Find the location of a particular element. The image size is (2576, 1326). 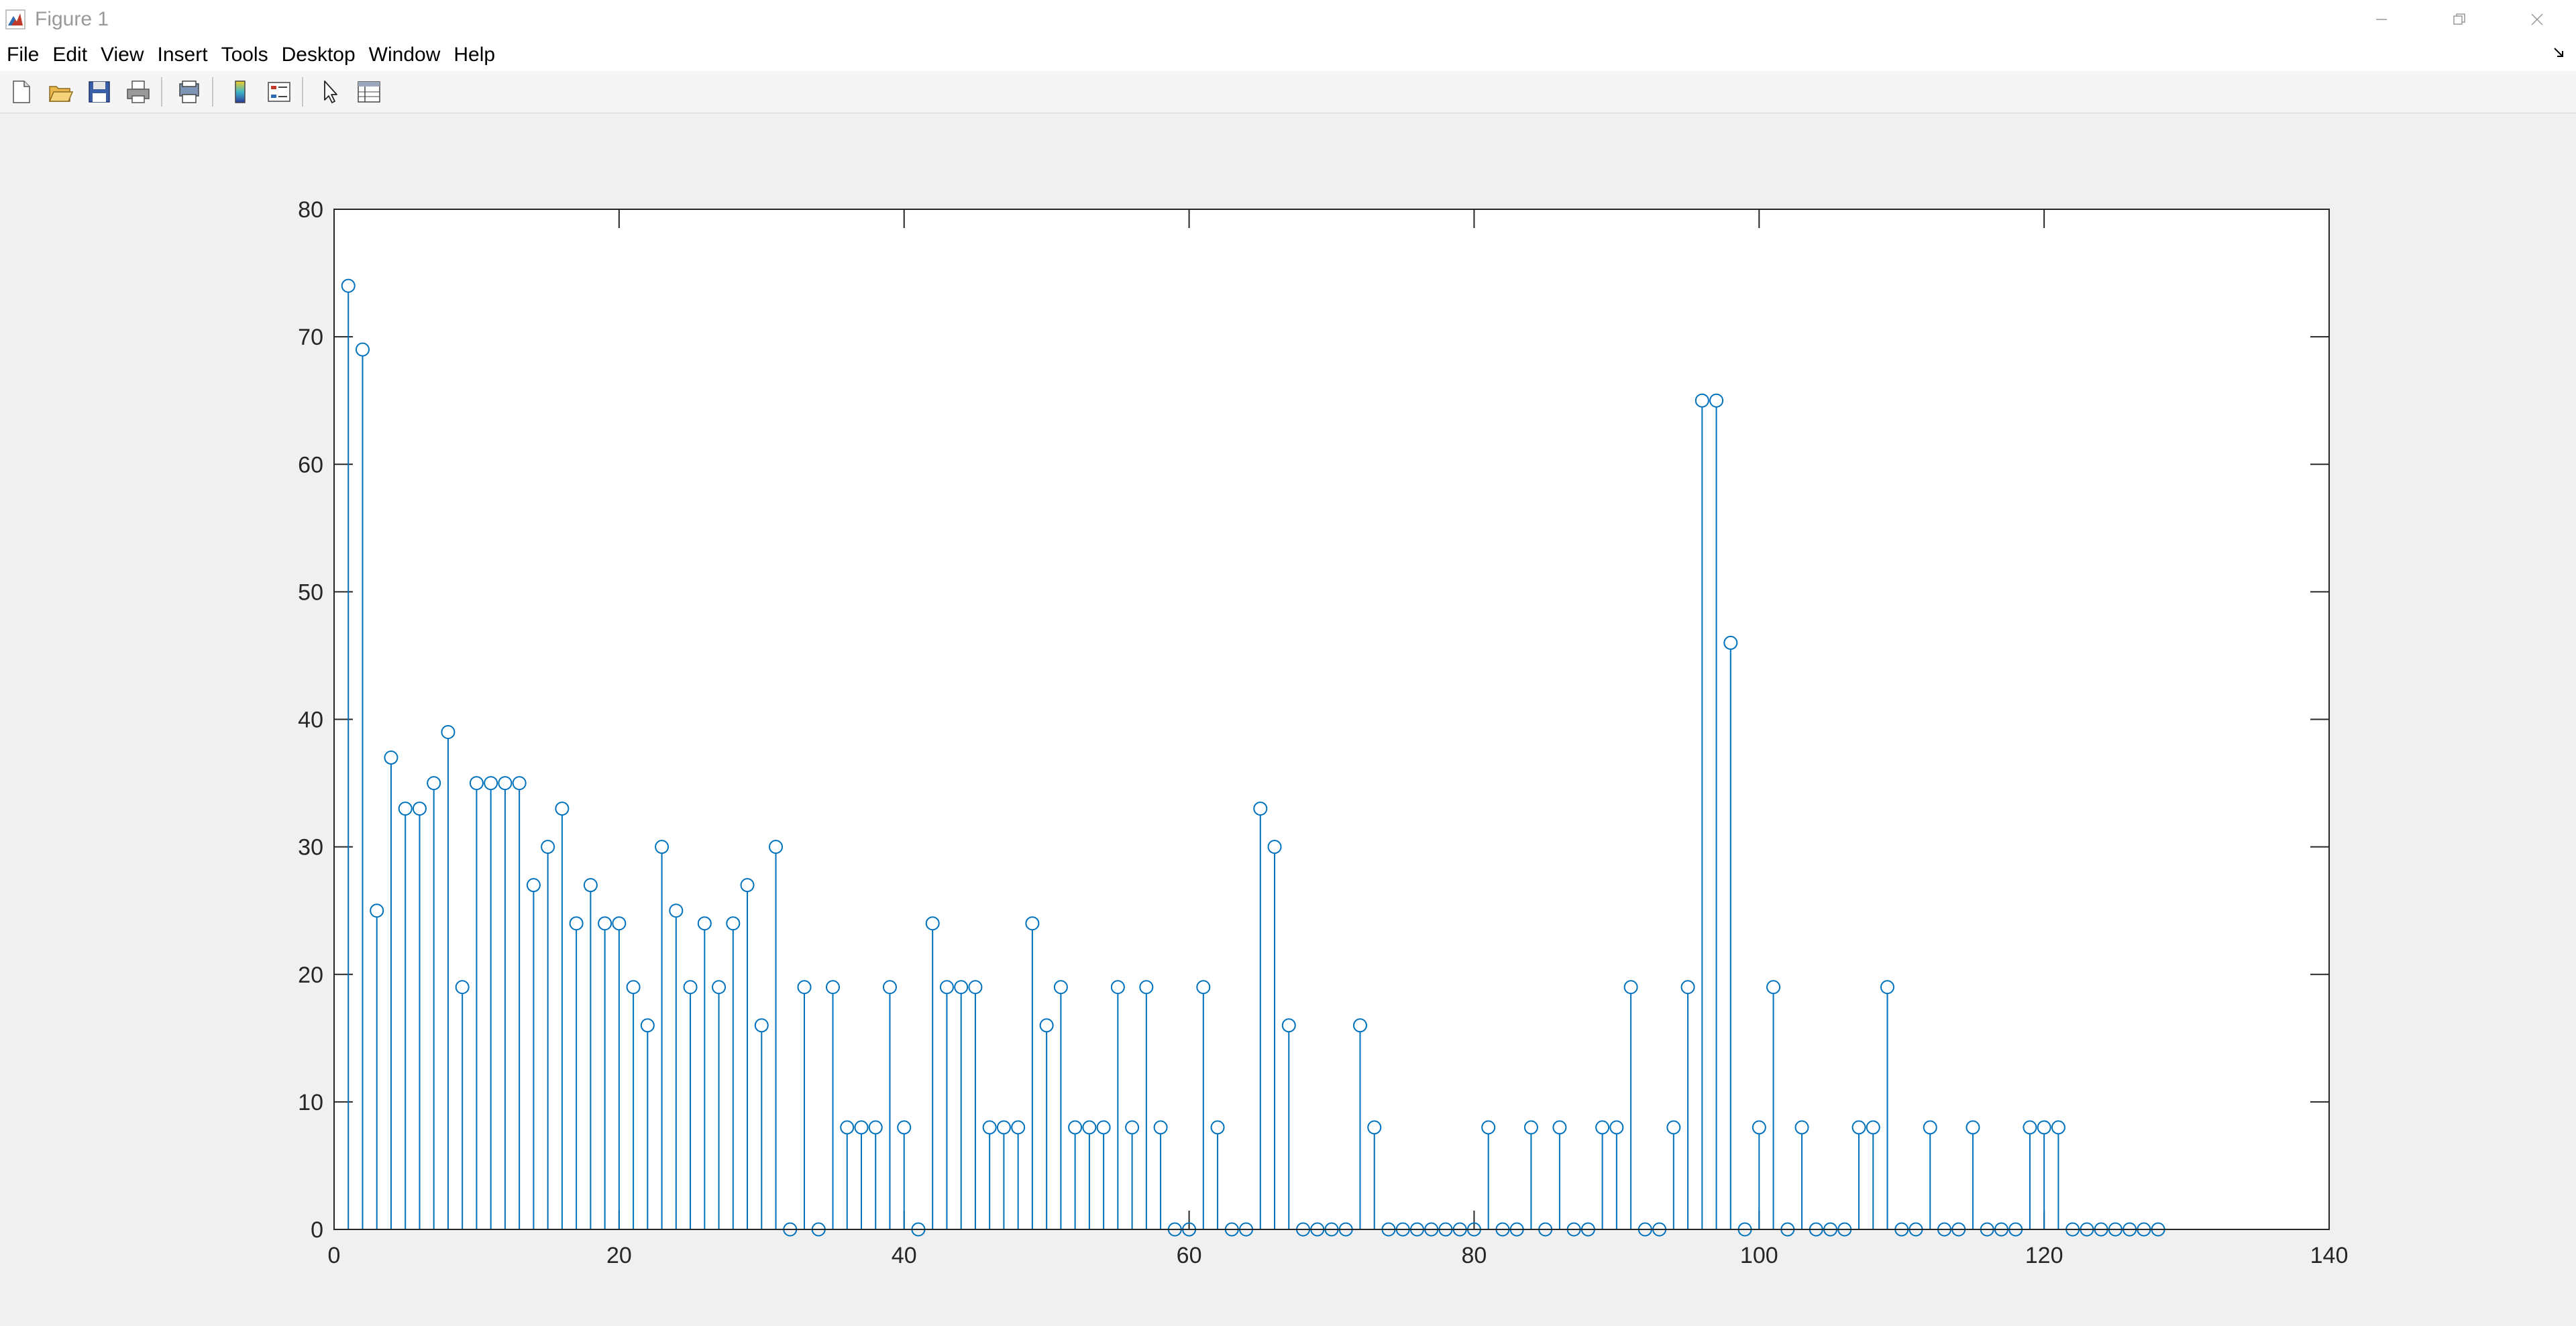

edit-plot-button is located at coordinates (330, 91).